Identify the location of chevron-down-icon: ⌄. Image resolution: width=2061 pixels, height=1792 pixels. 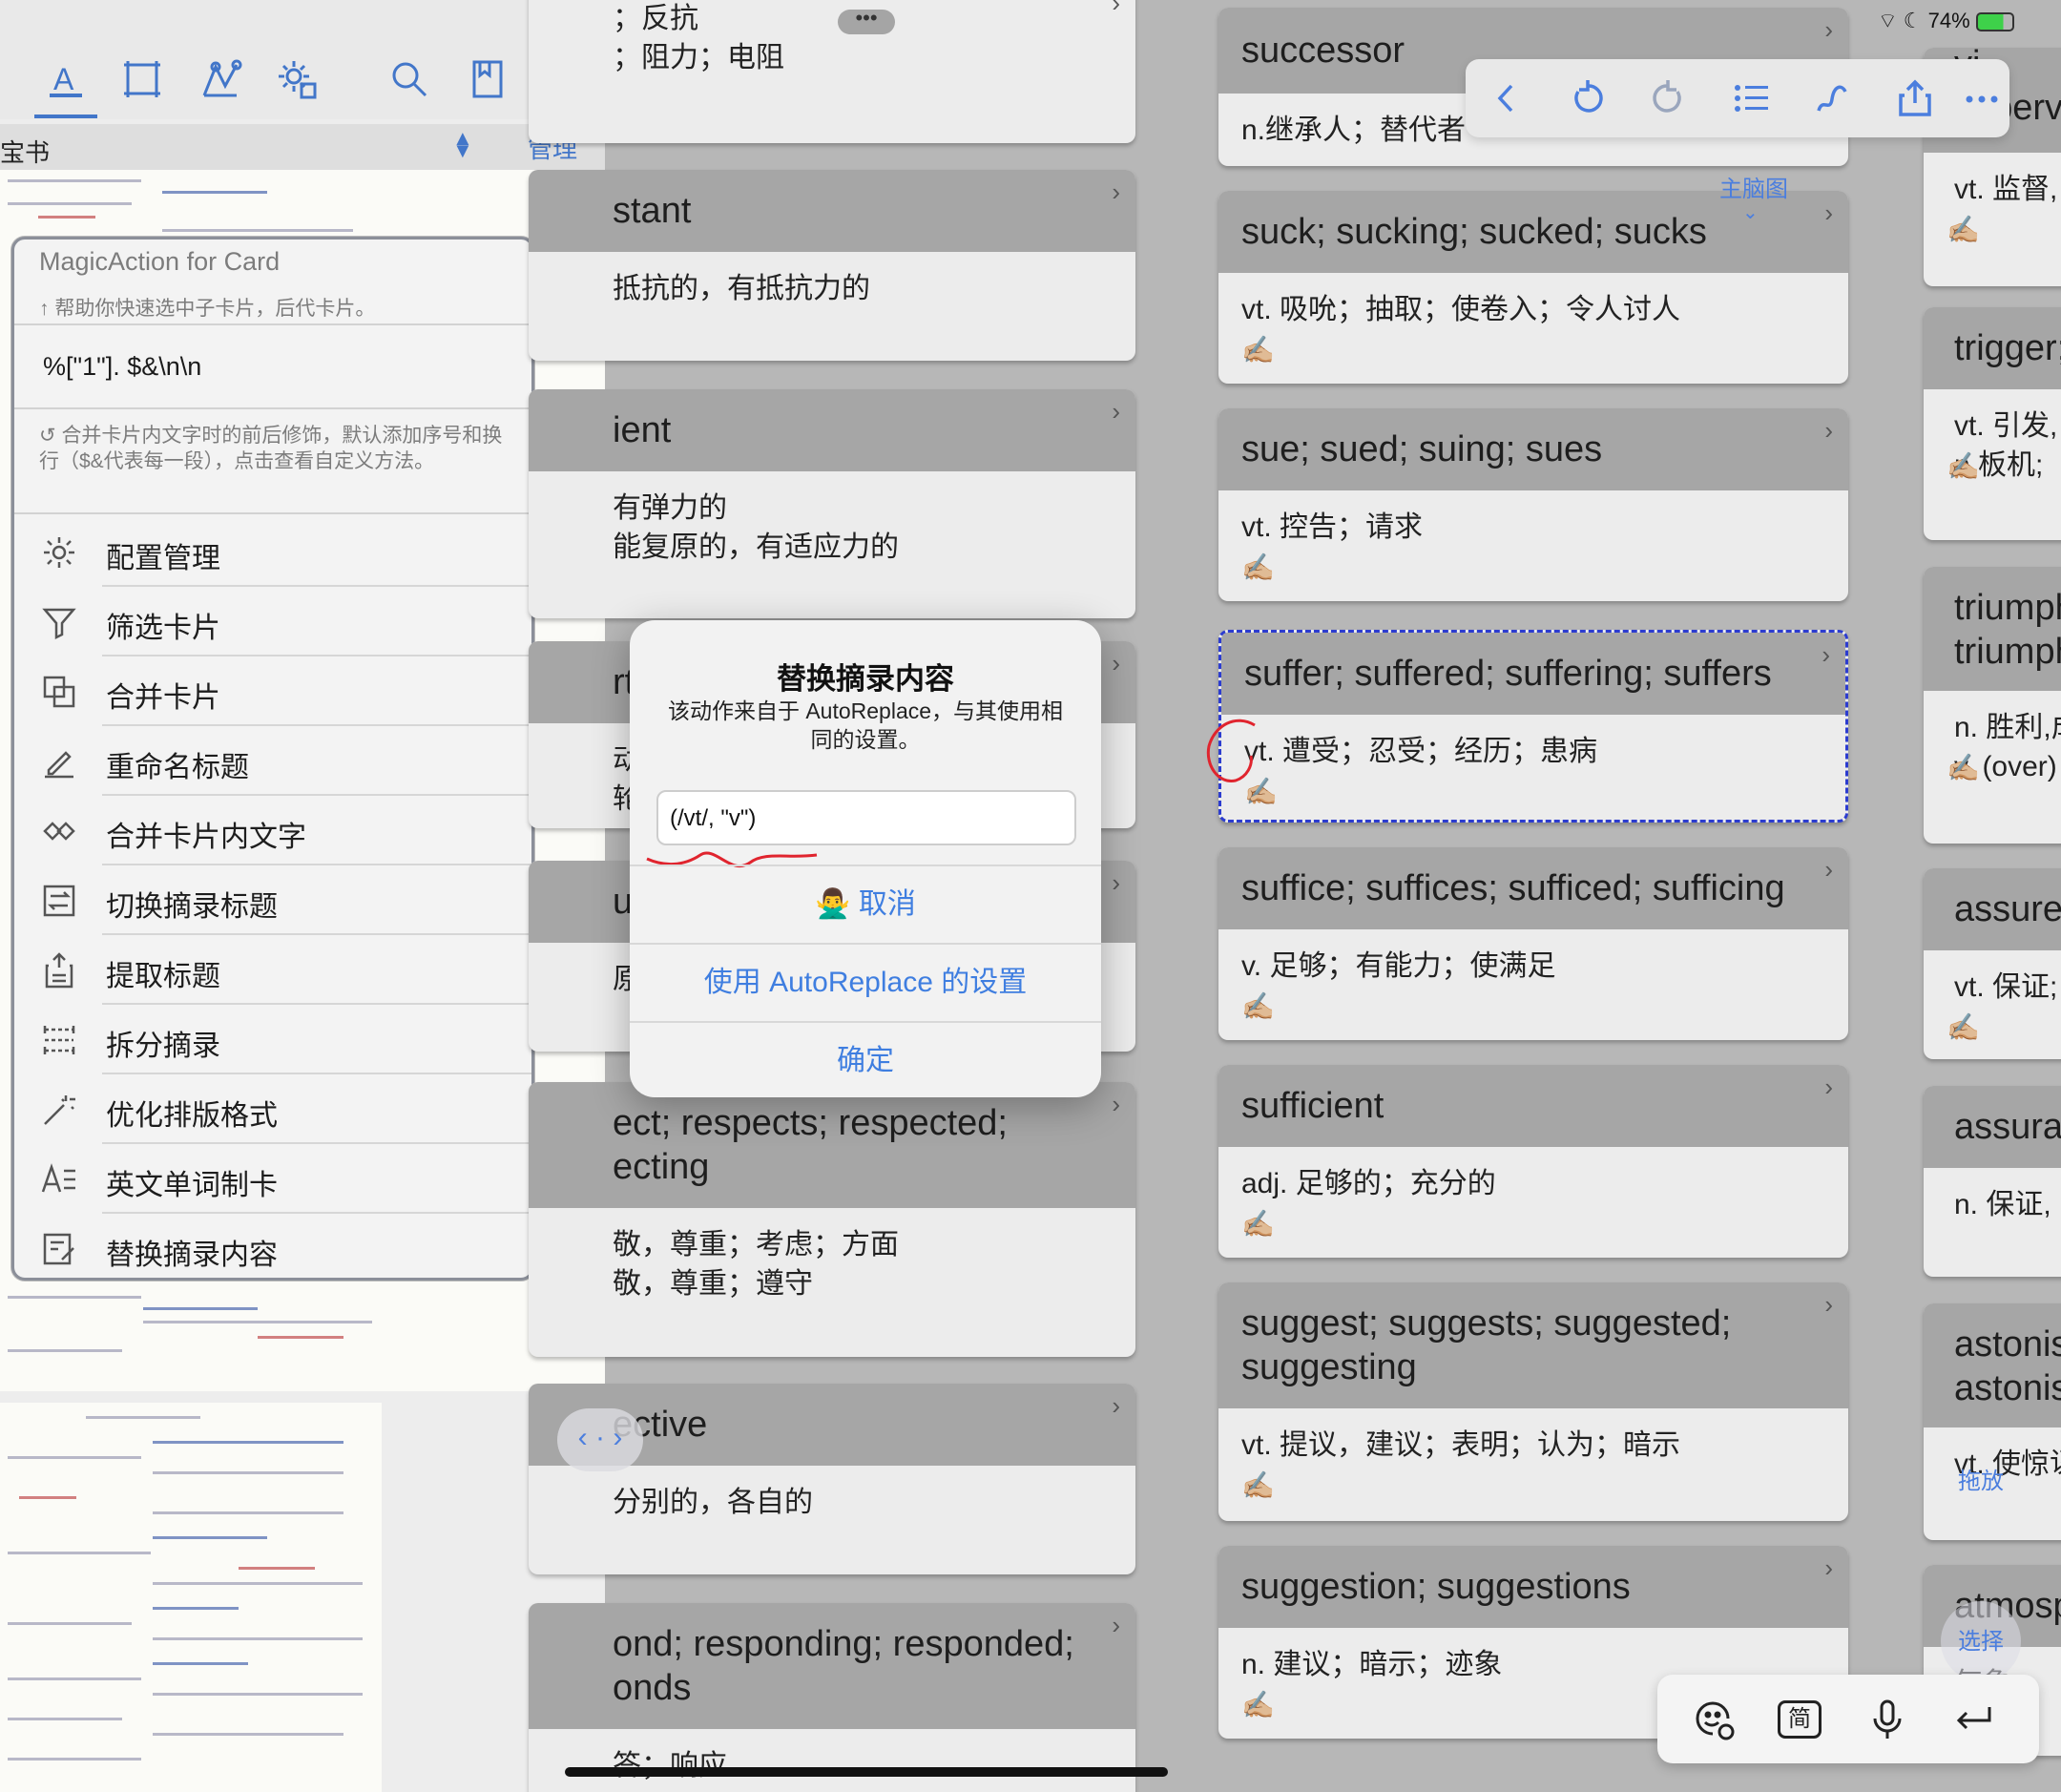
(1751, 212).